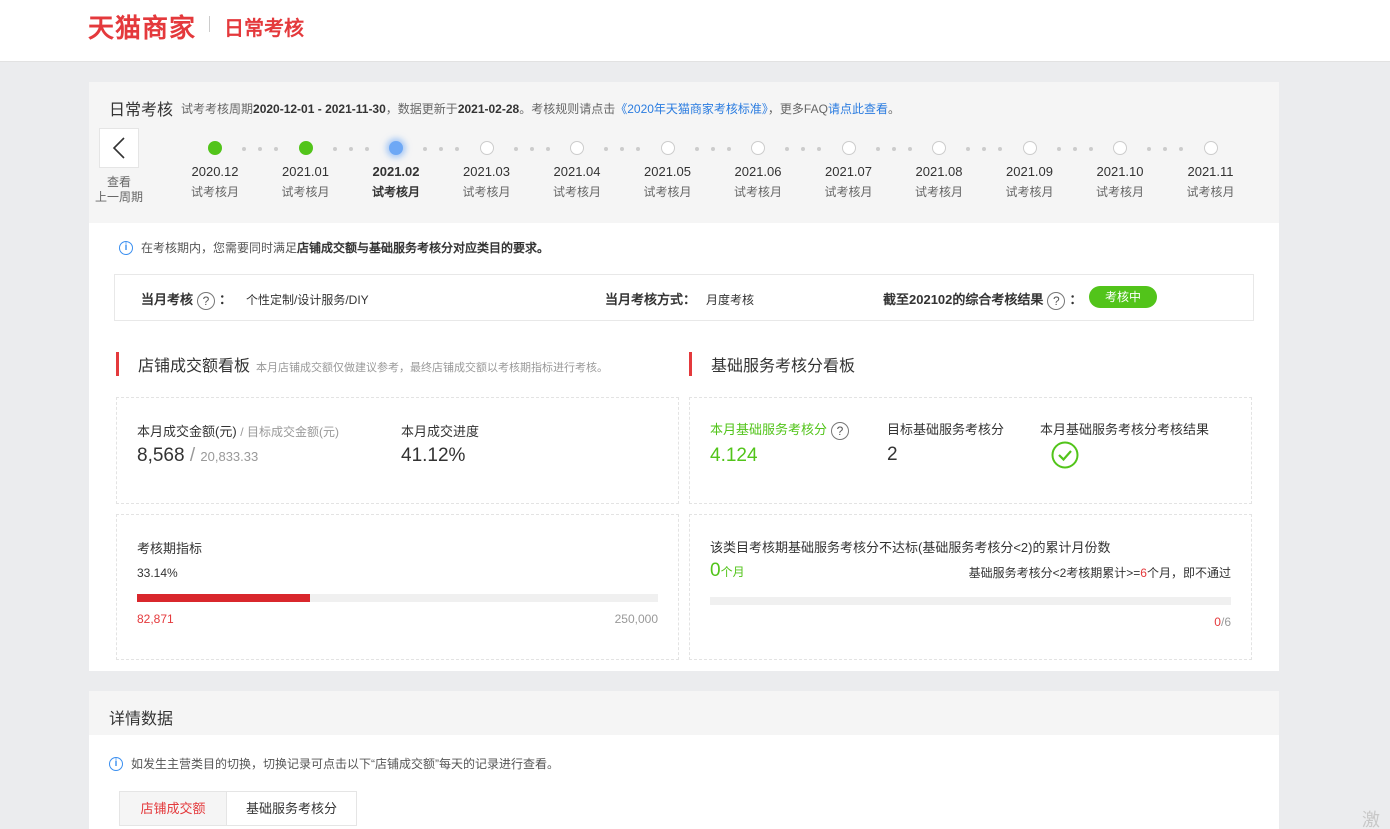 This screenshot has width=1390, height=829. Describe the element at coordinates (209, 24) in the screenshot. I see `brand-divider` at that location.